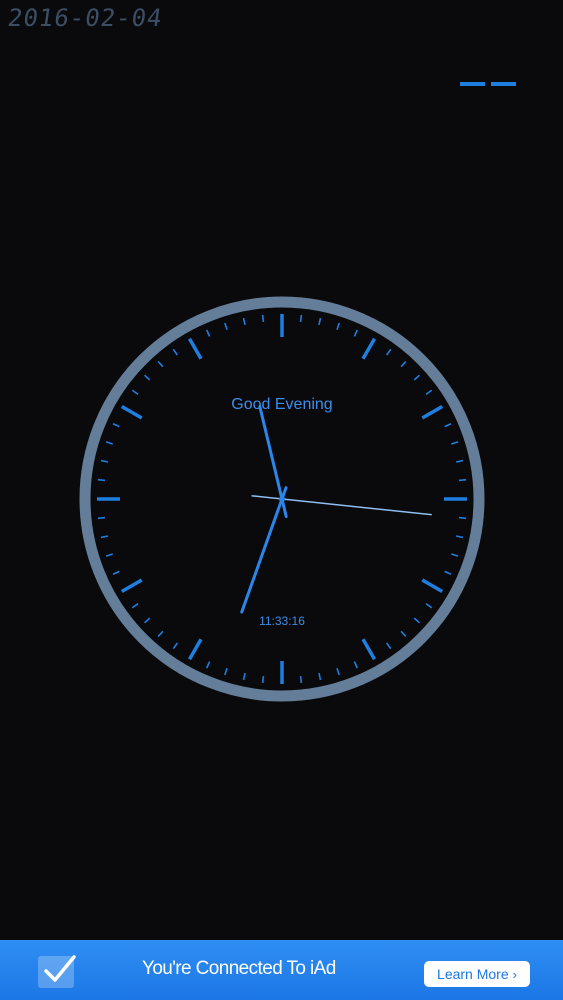 The image size is (563, 1000). I want to click on chevron-right-icon: ›, so click(514, 974).